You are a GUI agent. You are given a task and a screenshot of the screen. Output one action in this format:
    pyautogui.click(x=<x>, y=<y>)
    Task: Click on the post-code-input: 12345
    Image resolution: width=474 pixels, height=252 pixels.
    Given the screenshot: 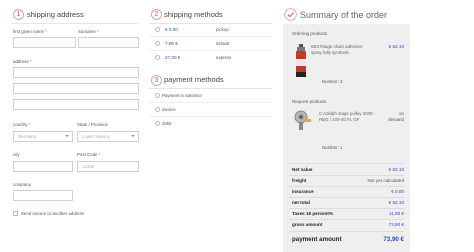 What is the action you would take?
    pyautogui.click(x=108, y=166)
    